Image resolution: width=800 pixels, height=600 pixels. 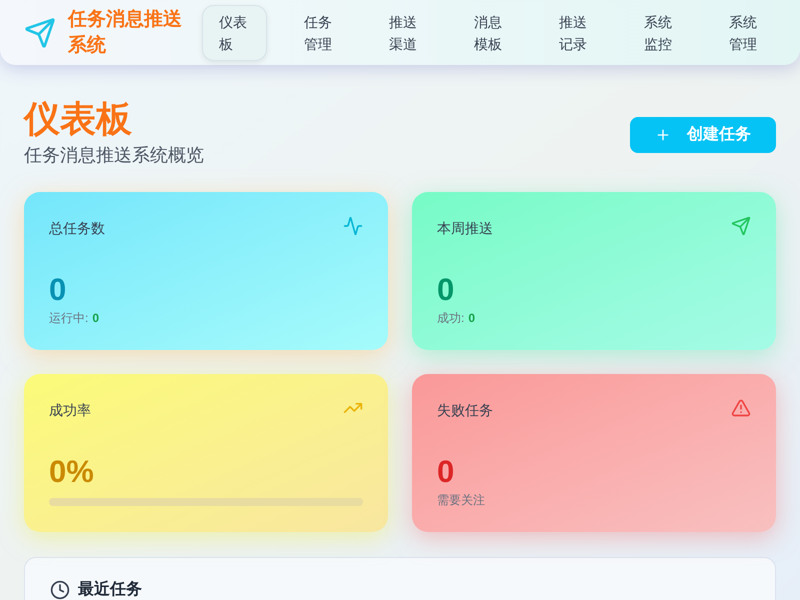 I want to click on app-title: 任务消息推送系统, so click(x=125, y=33).